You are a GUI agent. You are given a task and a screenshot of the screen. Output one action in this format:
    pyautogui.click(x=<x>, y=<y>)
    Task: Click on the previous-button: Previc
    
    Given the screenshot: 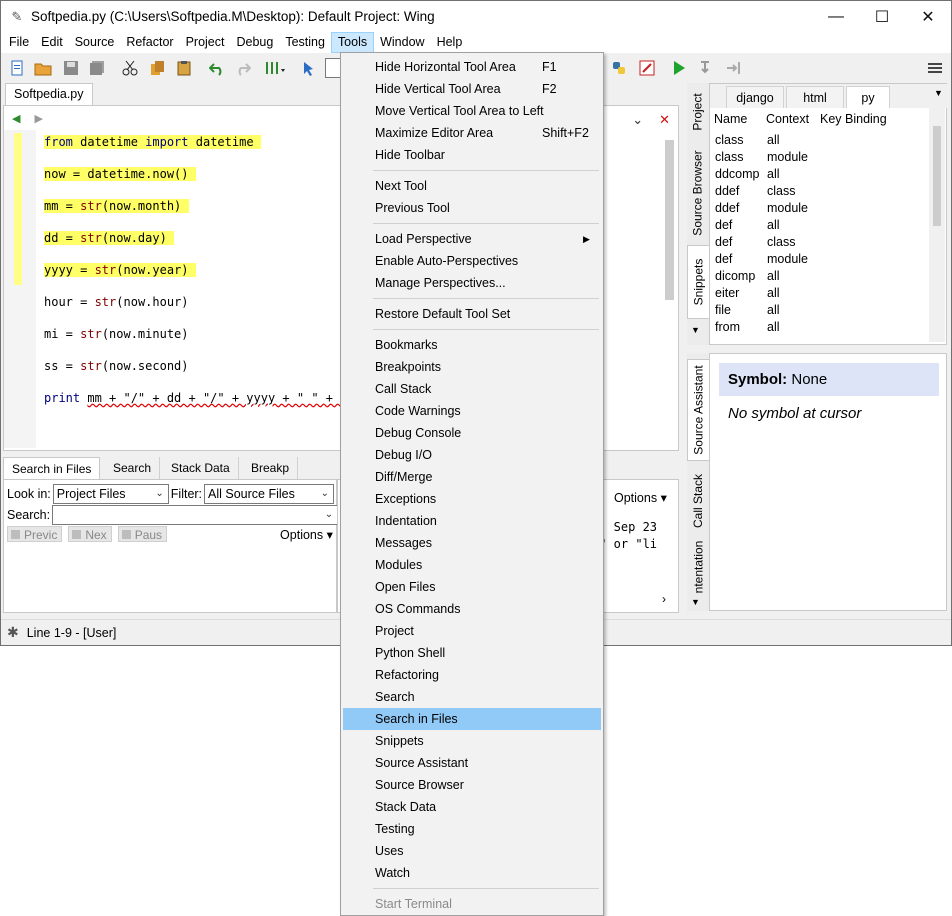 What is the action you would take?
    pyautogui.click(x=35, y=534)
    